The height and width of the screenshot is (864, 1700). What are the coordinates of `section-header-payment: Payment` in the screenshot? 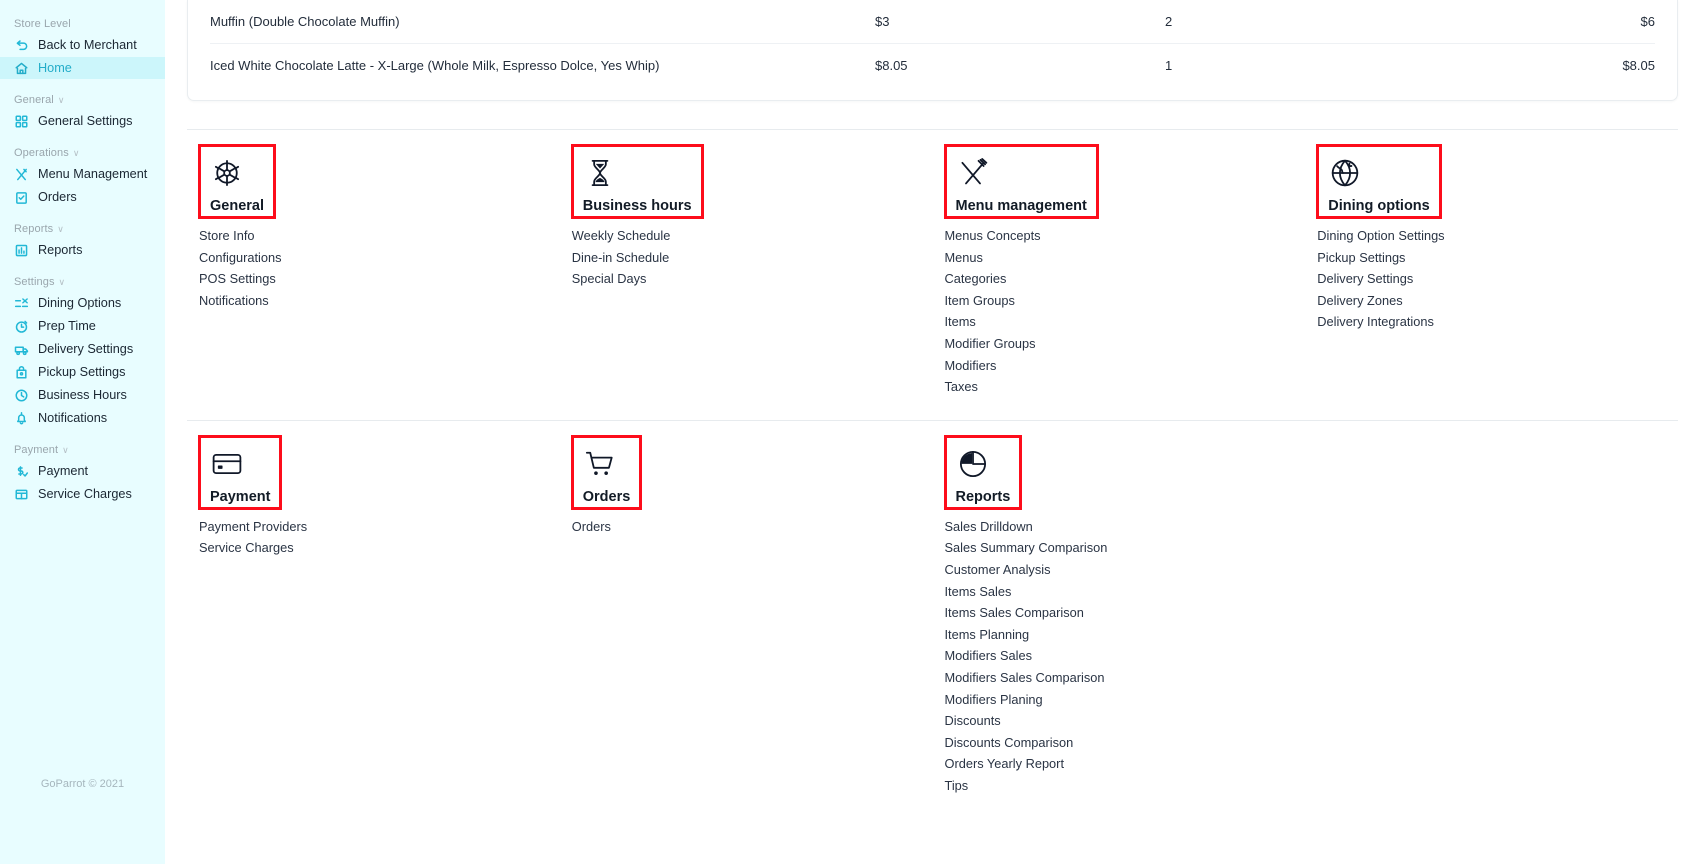 It's located at (240, 472).